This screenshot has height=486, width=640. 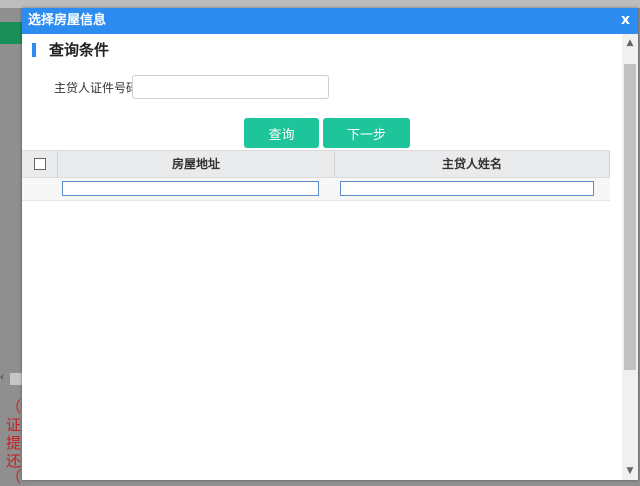 What do you see at coordinates (190, 188) in the screenshot?
I see `address-filter-input` at bounding box center [190, 188].